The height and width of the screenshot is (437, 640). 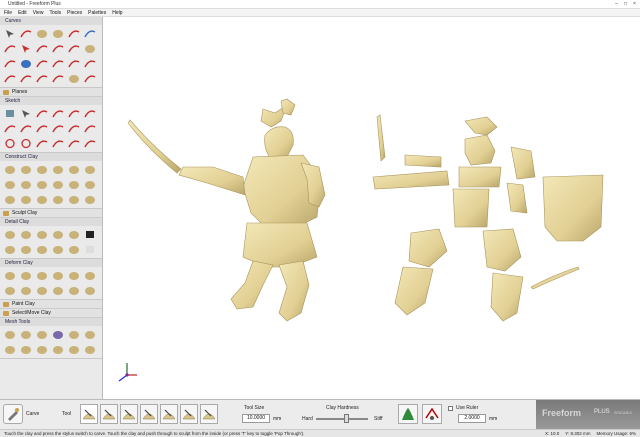 I want to click on carve-variant-2-icon, so click(x=109, y=414).